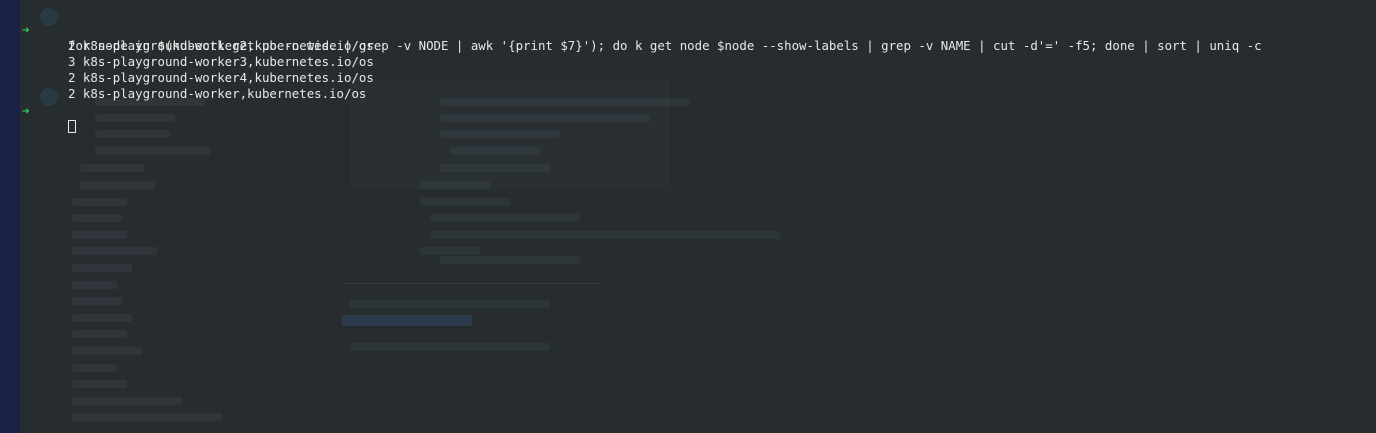  What do you see at coordinates (698, 110) in the screenshot?
I see `prompt-line: ➜` at bounding box center [698, 110].